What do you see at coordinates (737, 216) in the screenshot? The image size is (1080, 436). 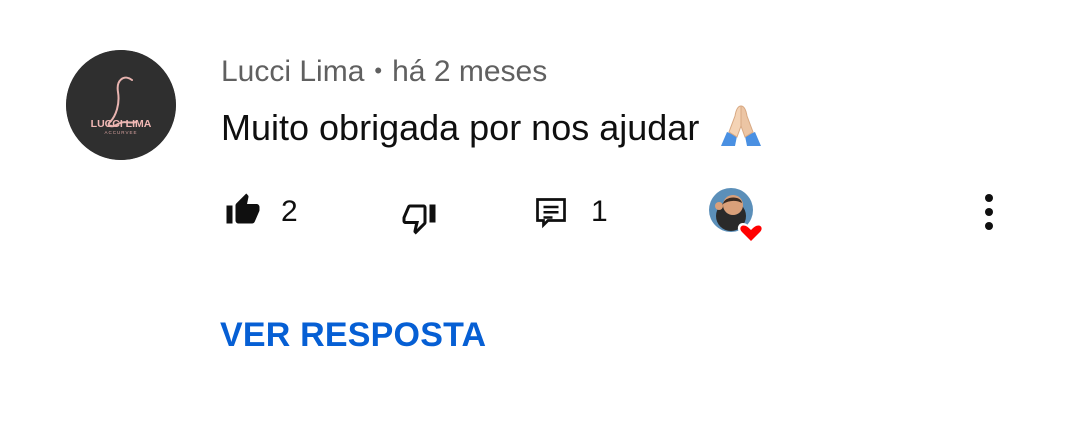 I see `creator-heart-badge` at bounding box center [737, 216].